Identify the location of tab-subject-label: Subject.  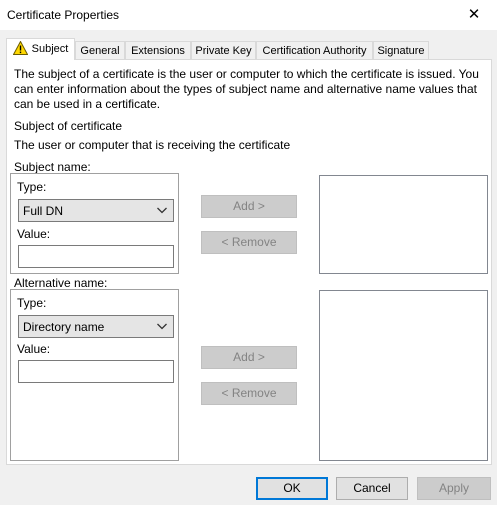
(50, 49).